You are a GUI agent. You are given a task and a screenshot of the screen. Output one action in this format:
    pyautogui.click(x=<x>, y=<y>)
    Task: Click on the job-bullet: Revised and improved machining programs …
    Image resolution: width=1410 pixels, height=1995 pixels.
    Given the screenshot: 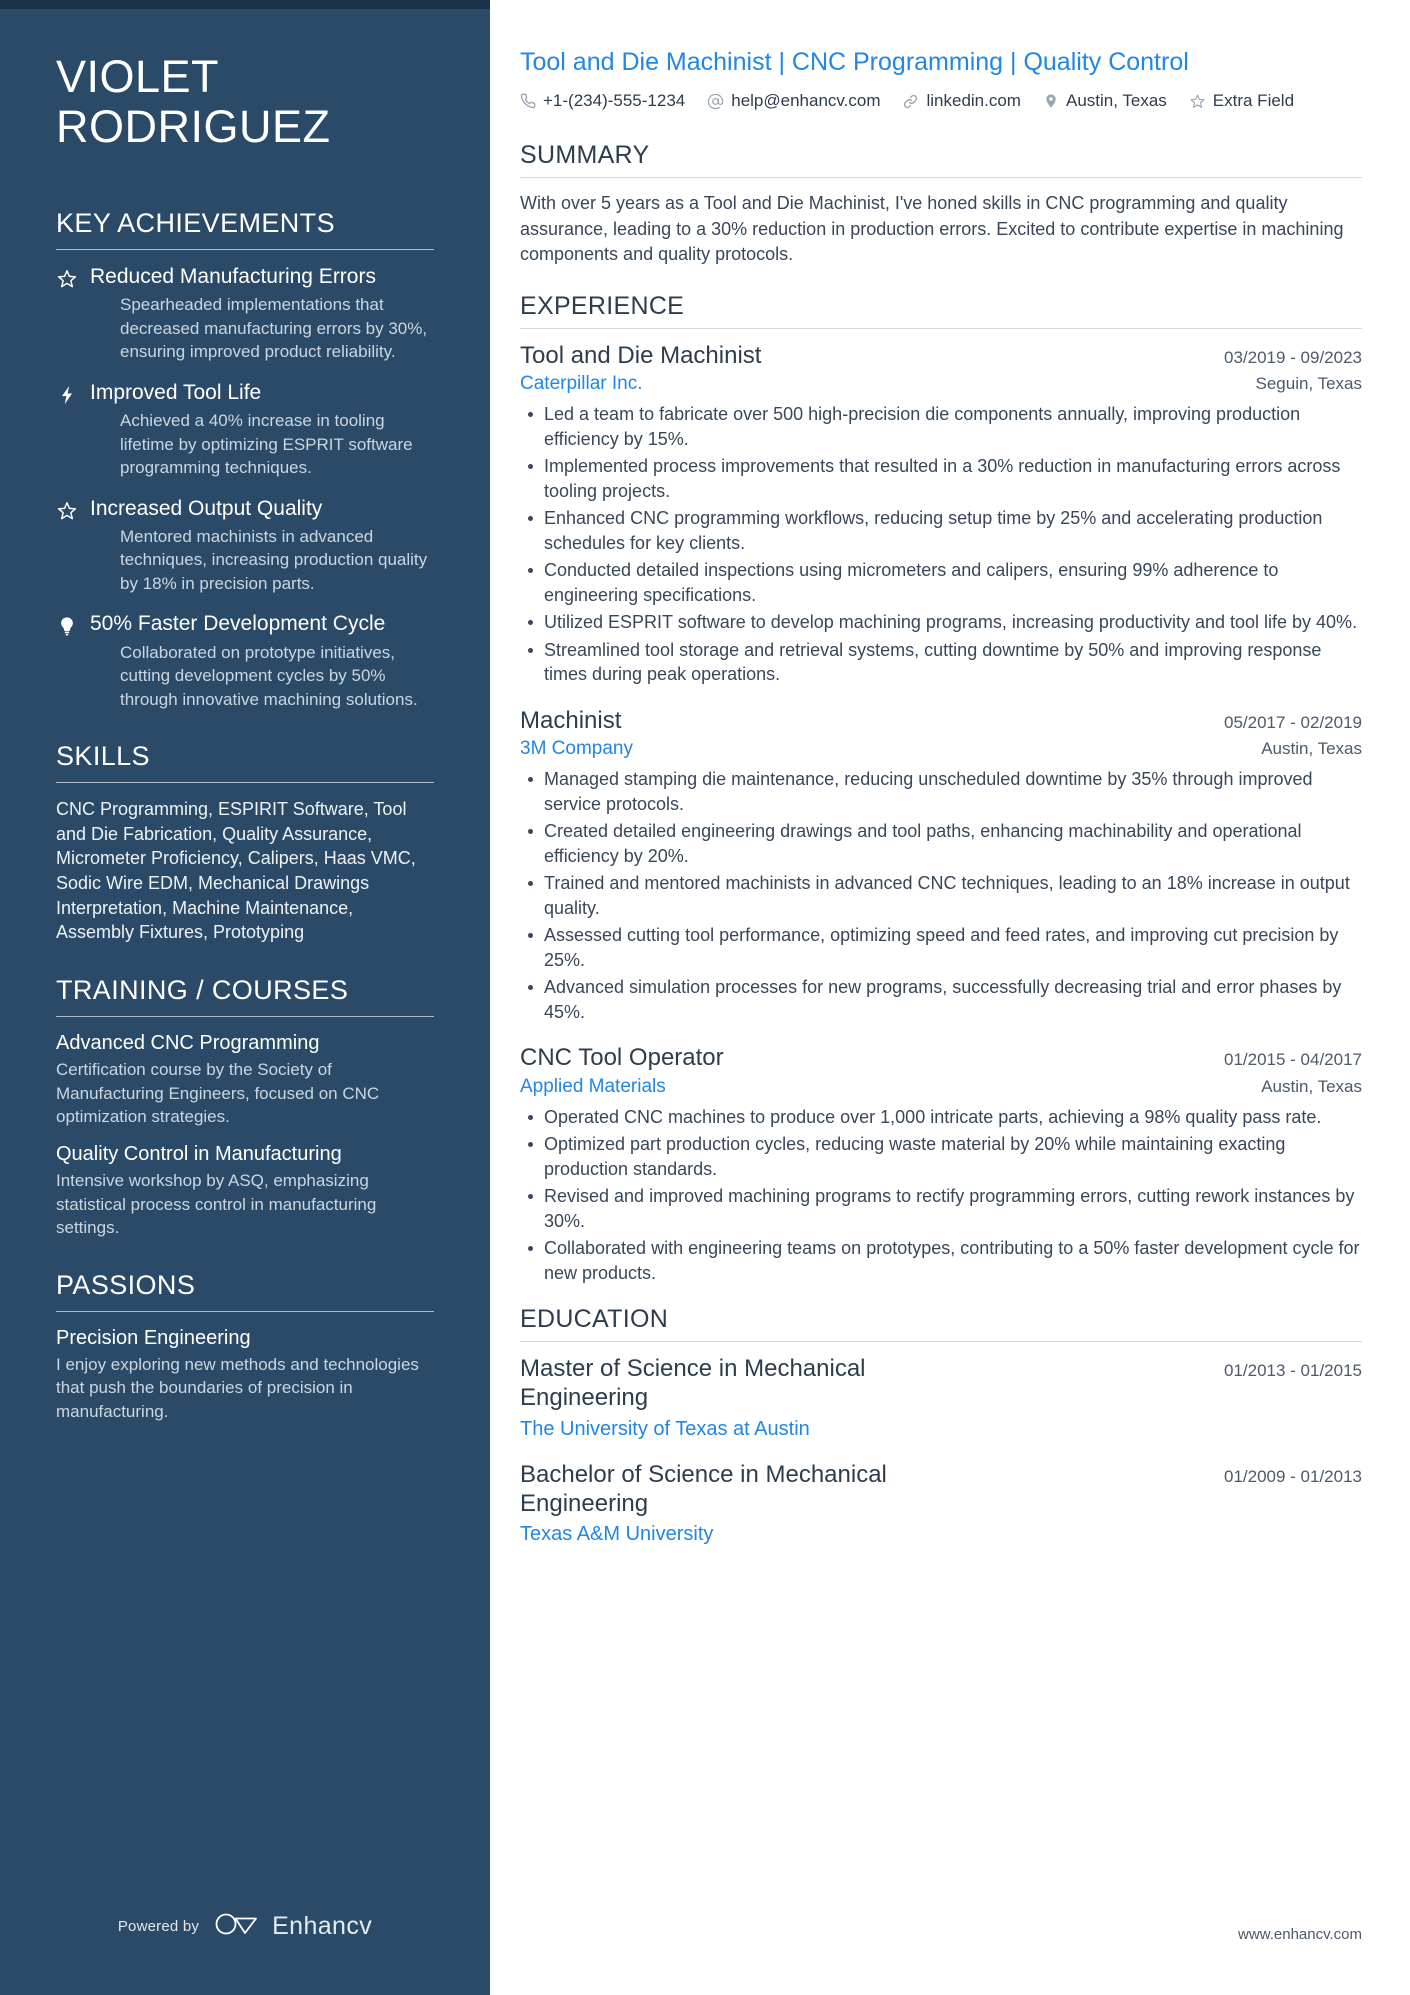 What is the action you would take?
    pyautogui.click(x=941, y=1208)
    